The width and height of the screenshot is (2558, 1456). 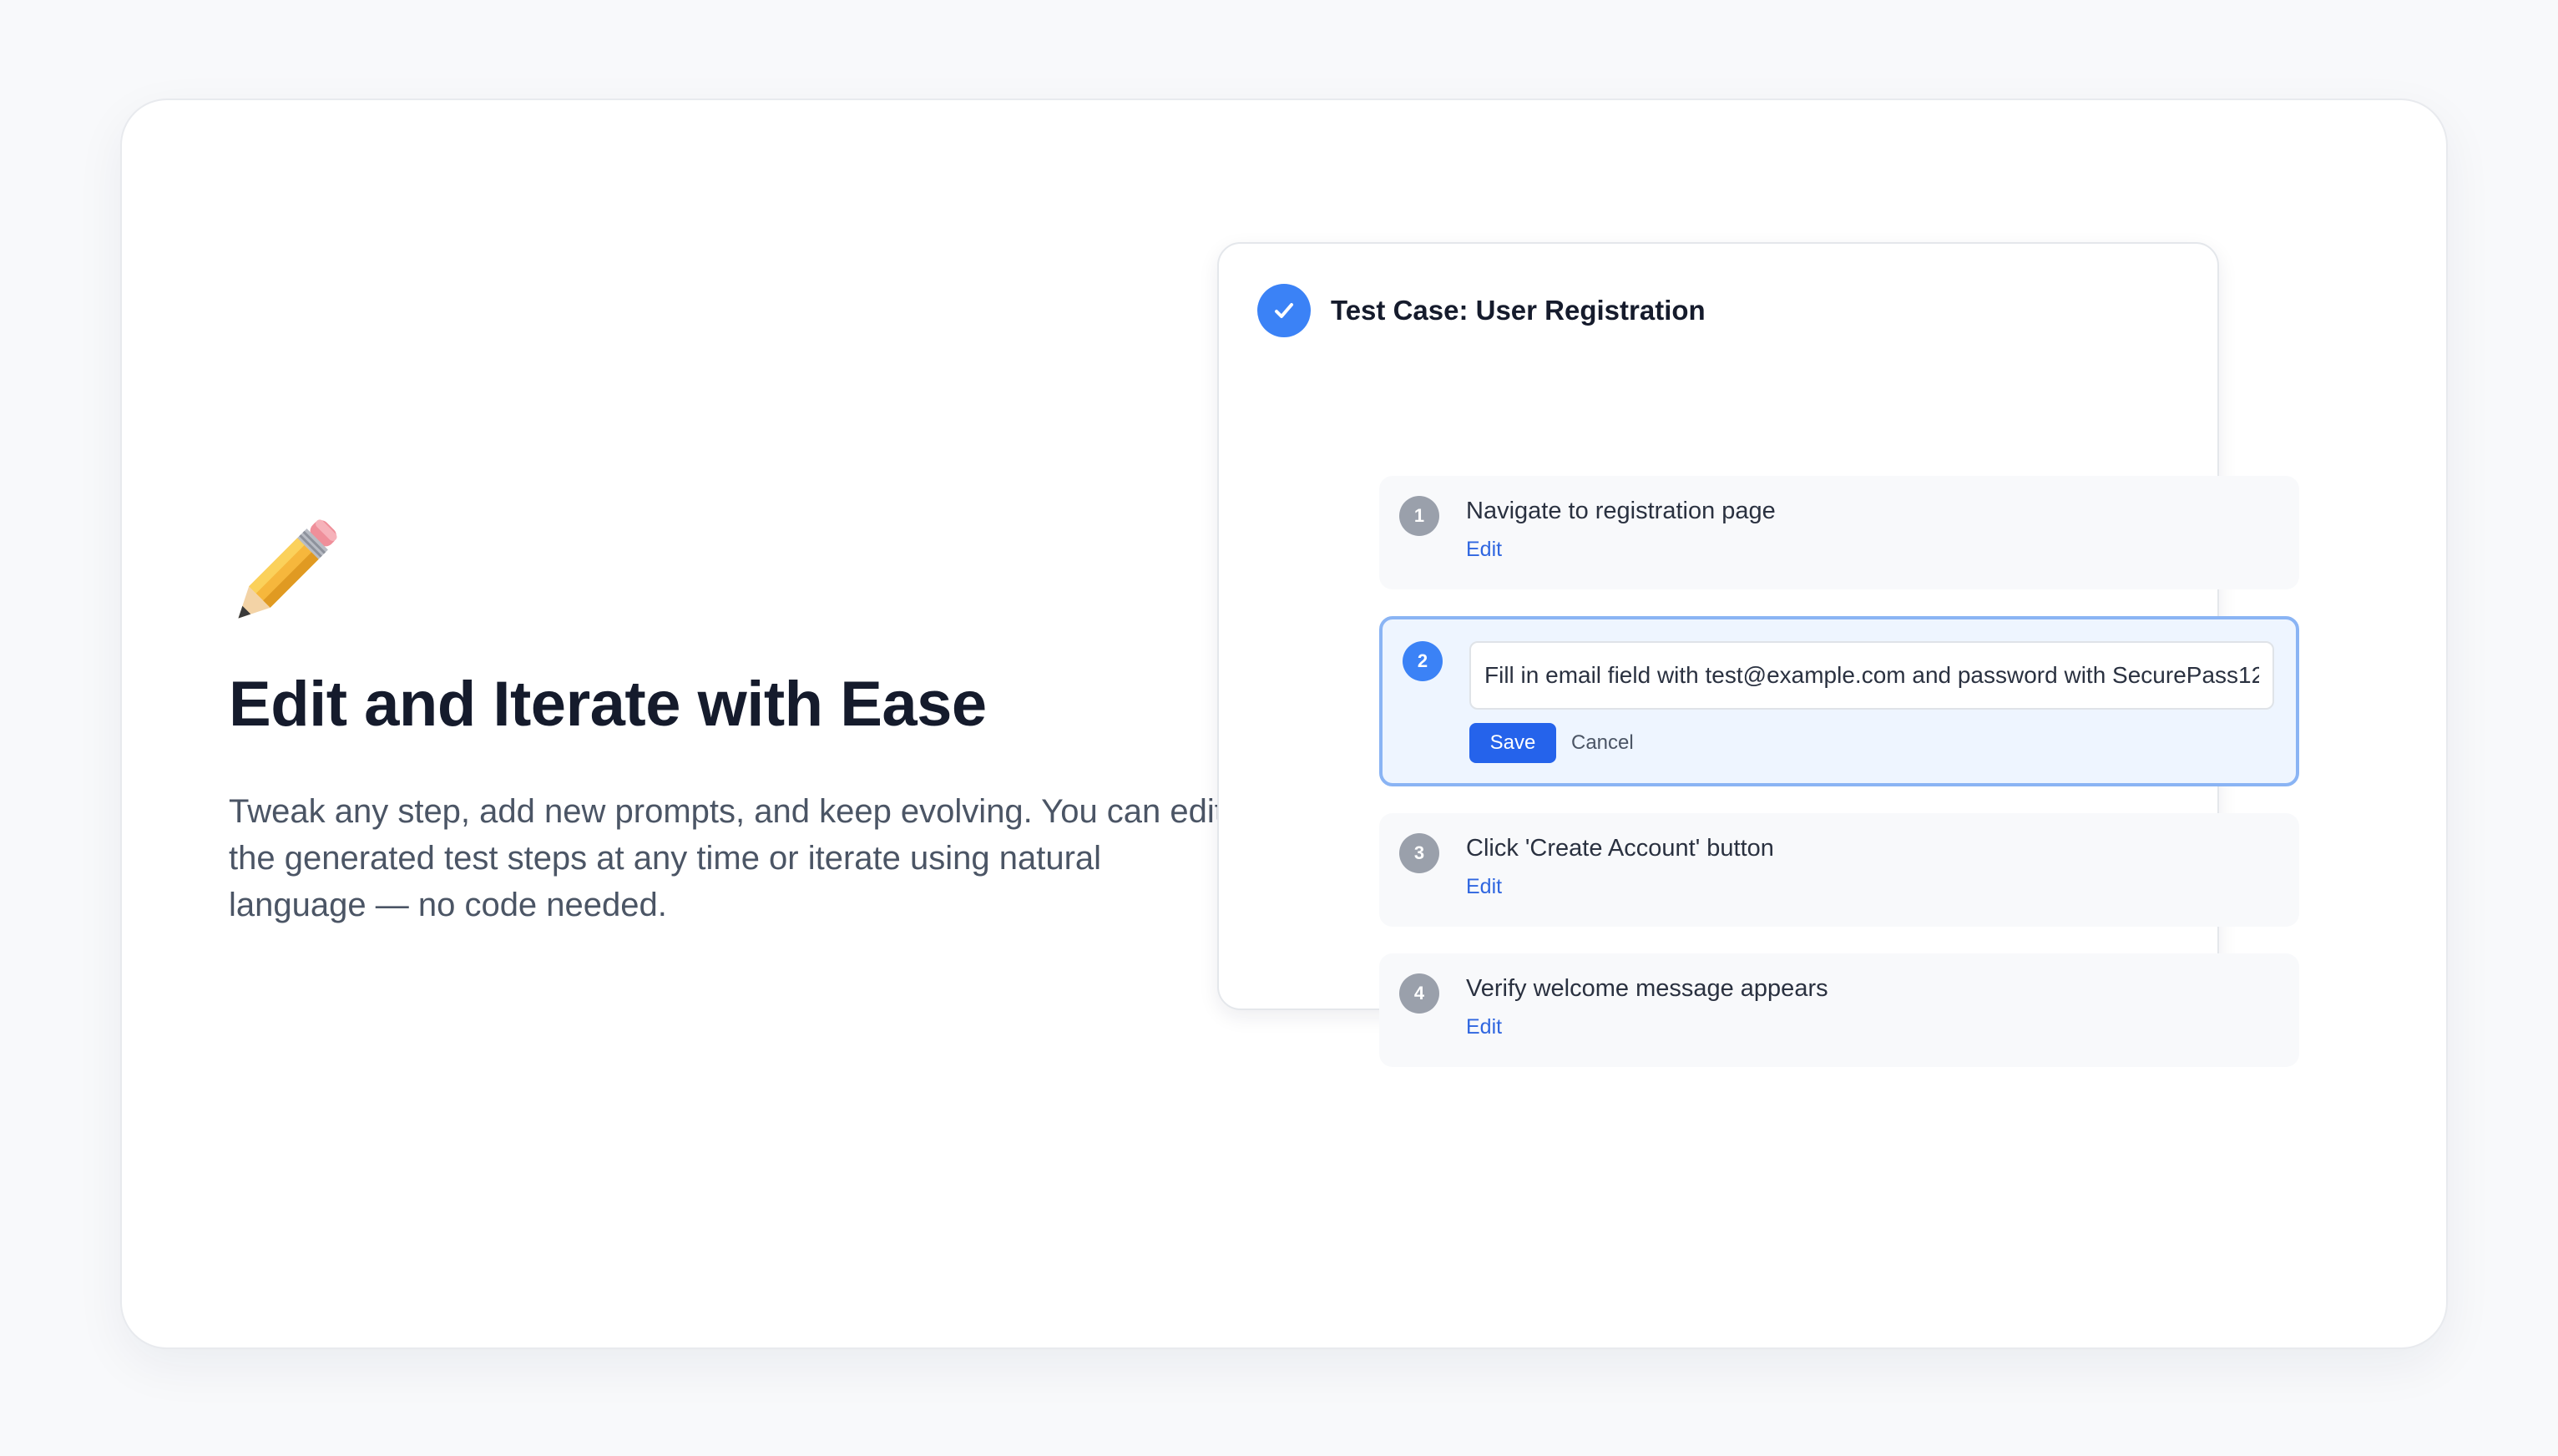 I want to click on feature-title: Edit and Iterate with Ease, so click(x=608, y=704).